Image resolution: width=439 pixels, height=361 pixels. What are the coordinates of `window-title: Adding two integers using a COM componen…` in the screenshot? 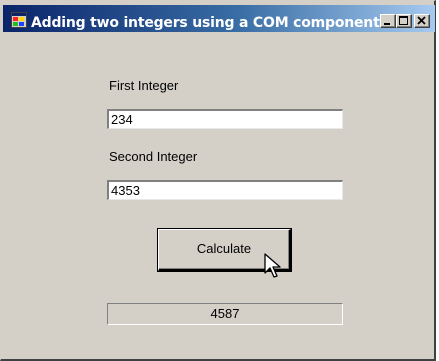 It's located at (205, 23).